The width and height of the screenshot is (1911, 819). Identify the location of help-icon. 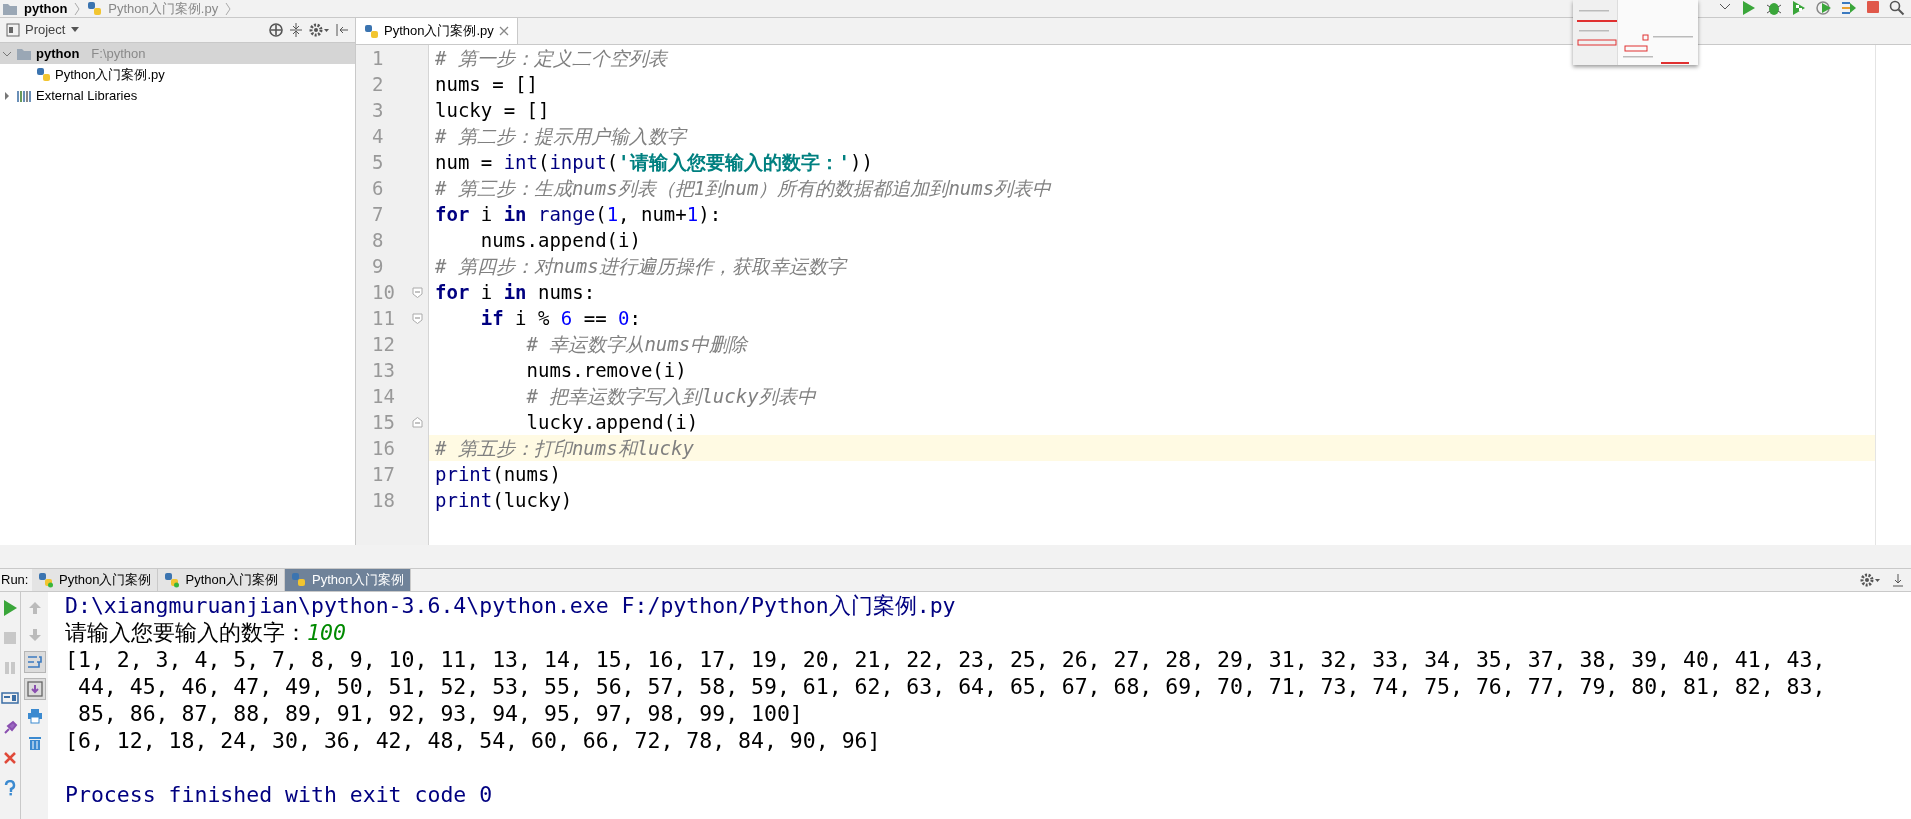
(10, 788).